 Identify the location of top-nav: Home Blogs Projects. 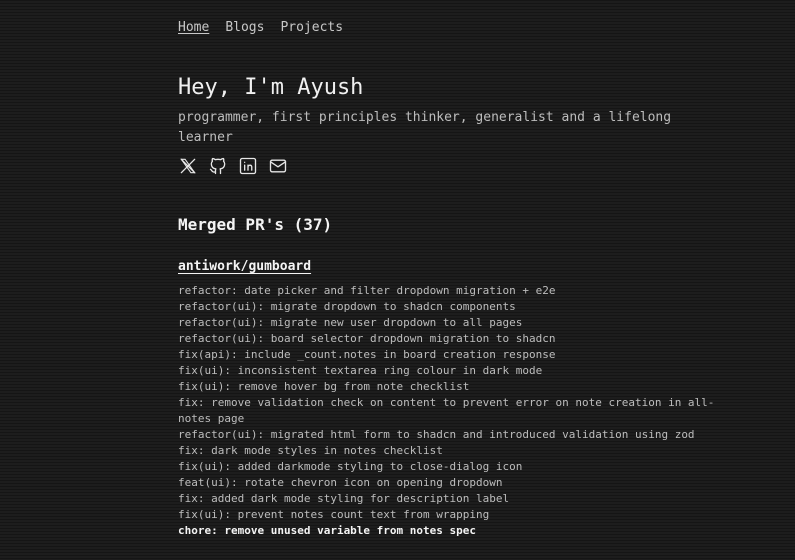
(260, 28).